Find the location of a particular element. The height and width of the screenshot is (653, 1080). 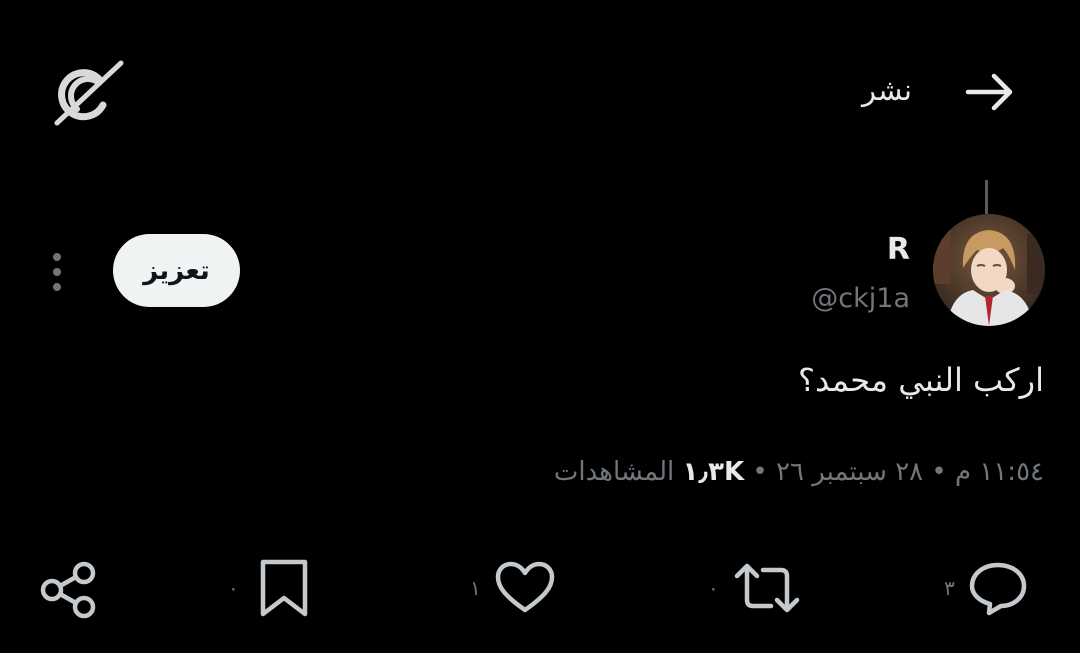

arrow-right-icon is located at coordinates (989, 92).